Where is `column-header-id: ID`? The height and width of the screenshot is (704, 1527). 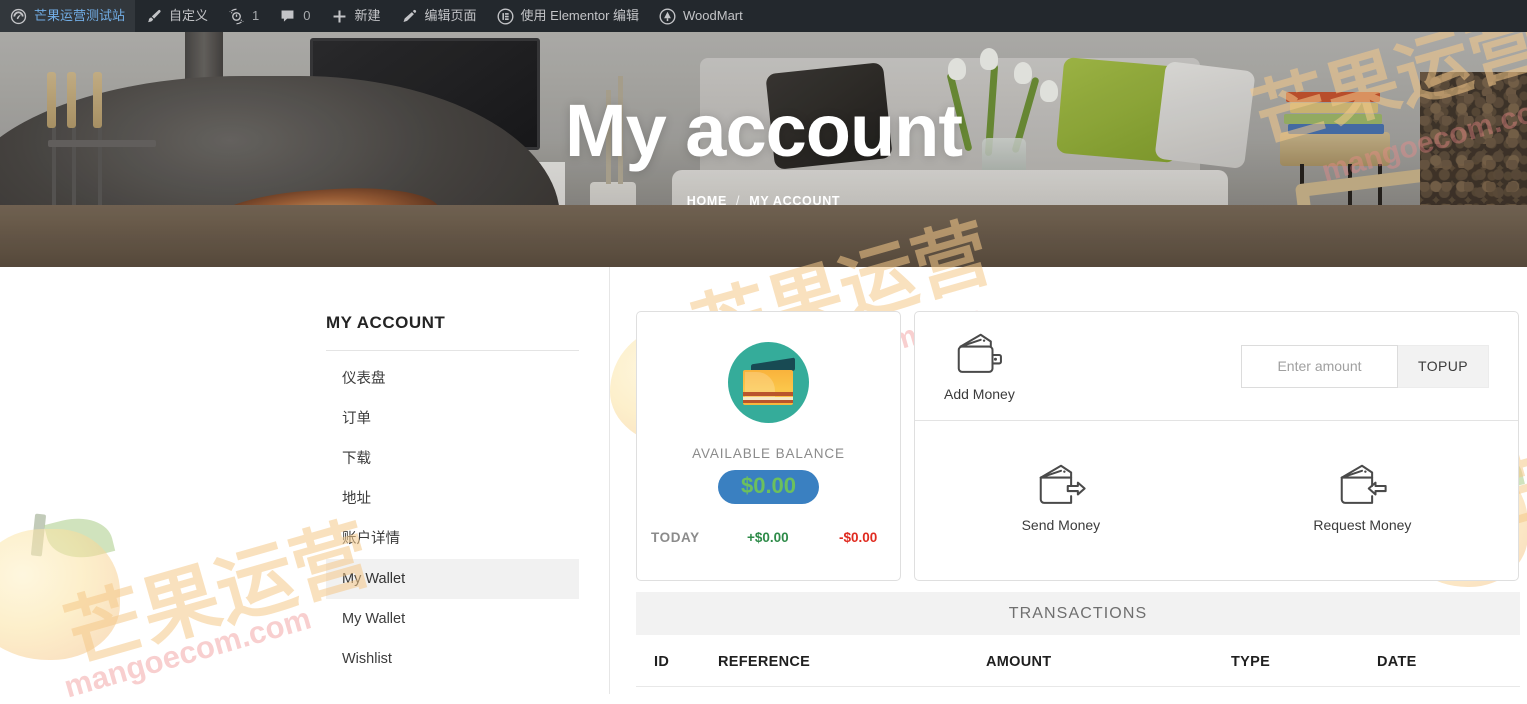 column-header-id: ID is located at coordinates (677, 661).